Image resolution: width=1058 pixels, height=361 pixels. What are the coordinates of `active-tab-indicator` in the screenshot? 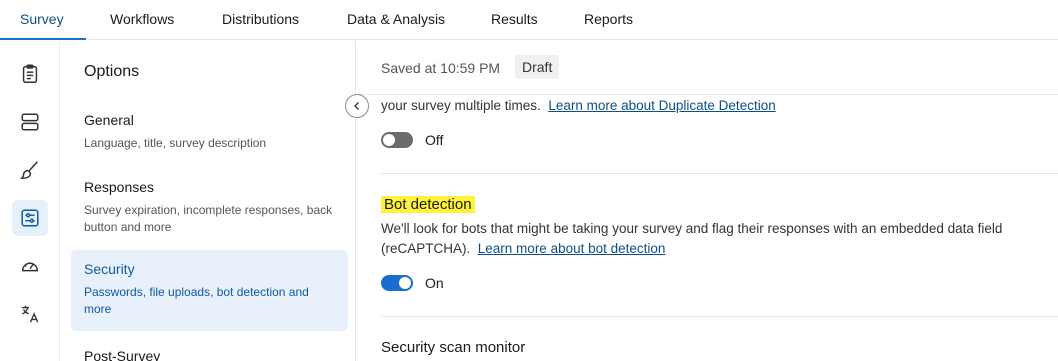 It's located at (43, 39).